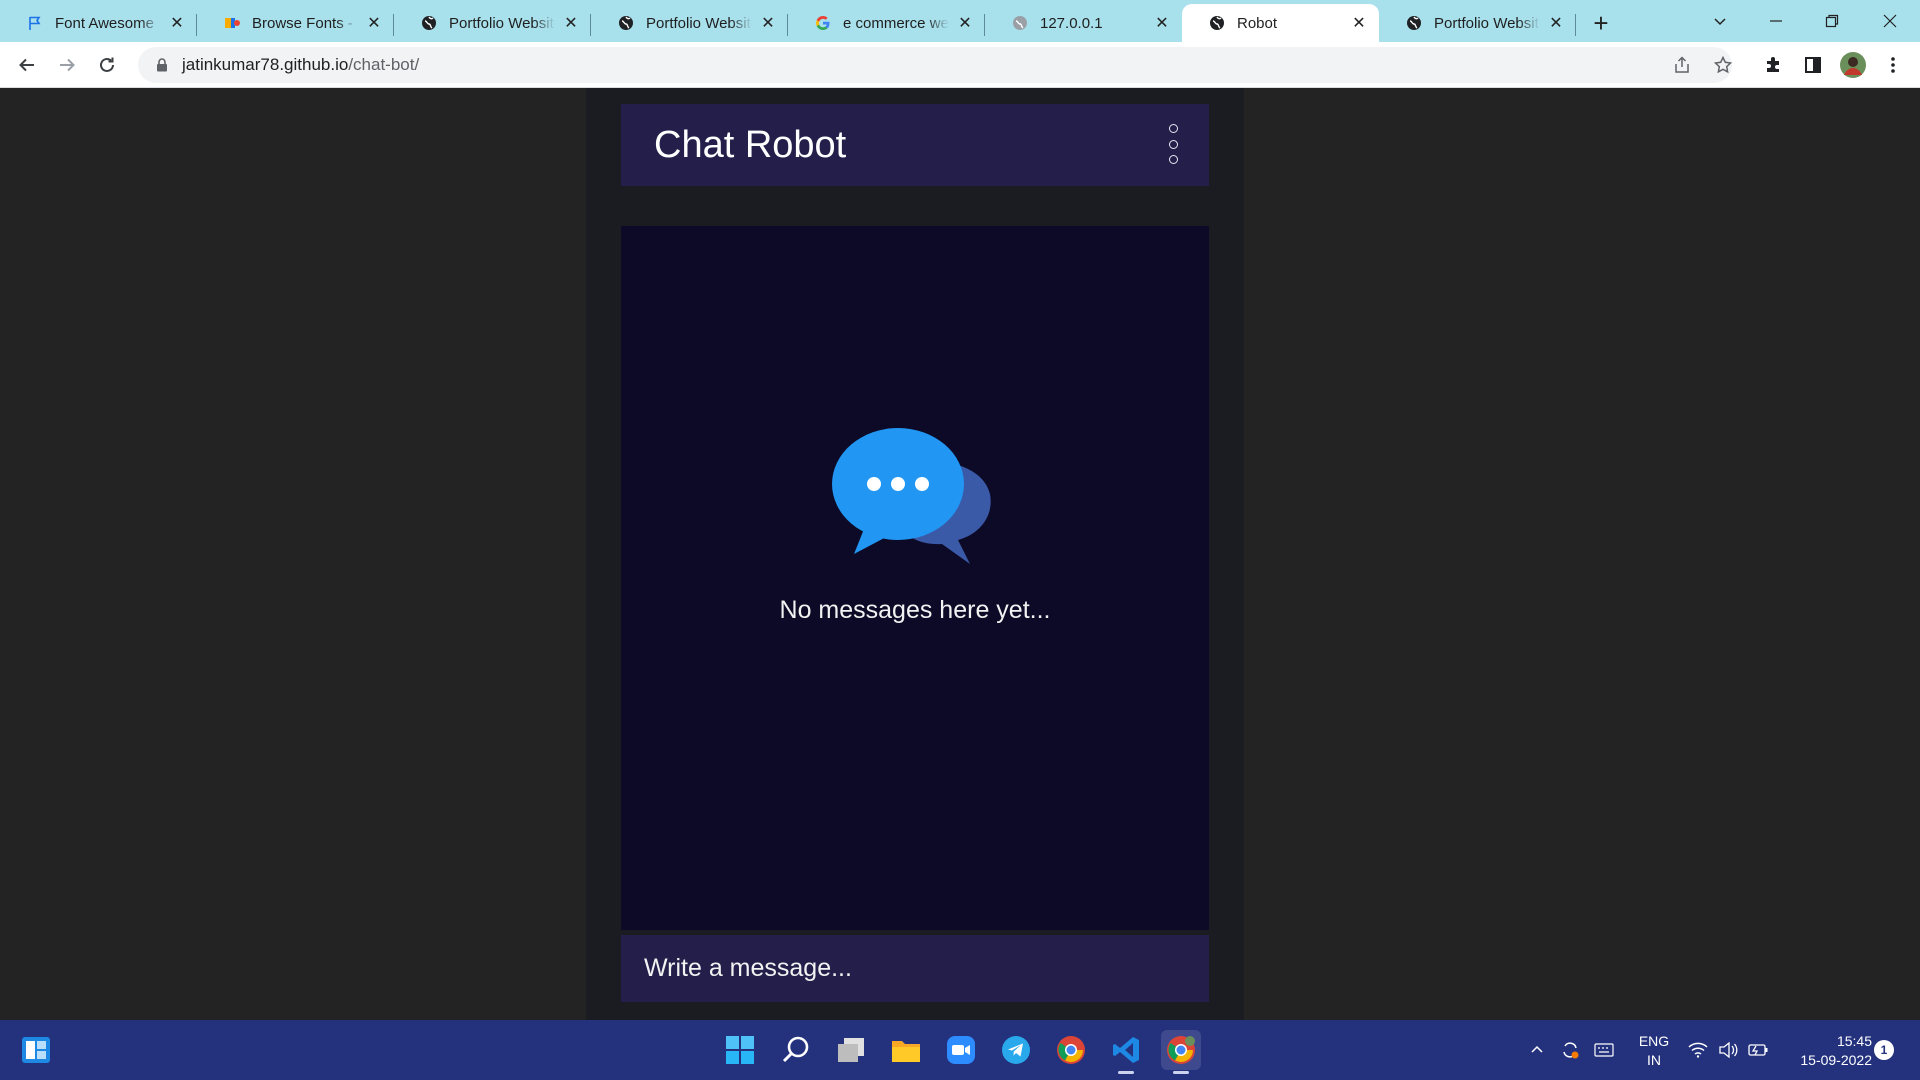  What do you see at coordinates (1813, 65) in the screenshot?
I see `side-panel-icon` at bounding box center [1813, 65].